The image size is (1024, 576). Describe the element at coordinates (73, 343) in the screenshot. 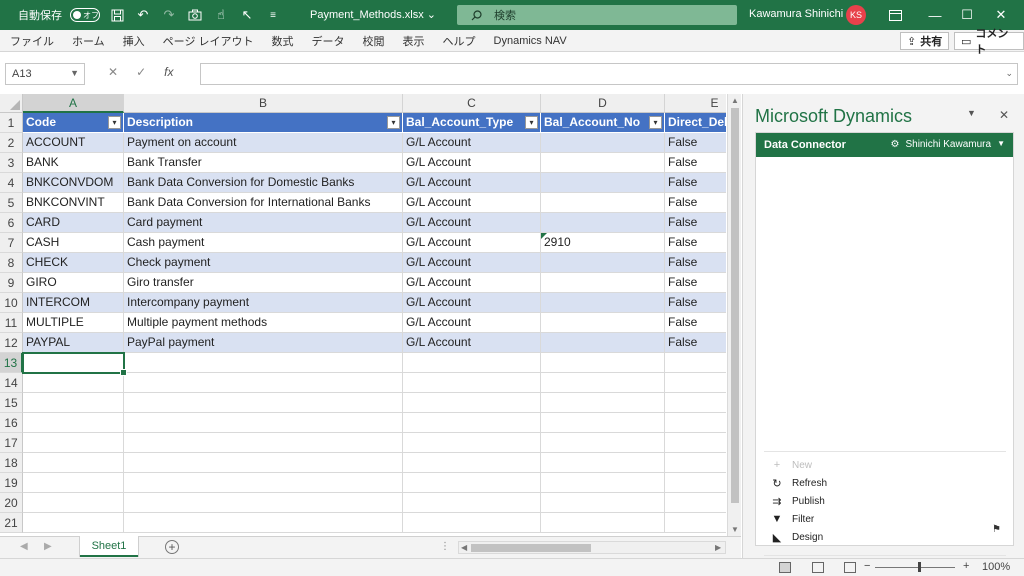

I see `cell-code: PAYPAL` at that location.